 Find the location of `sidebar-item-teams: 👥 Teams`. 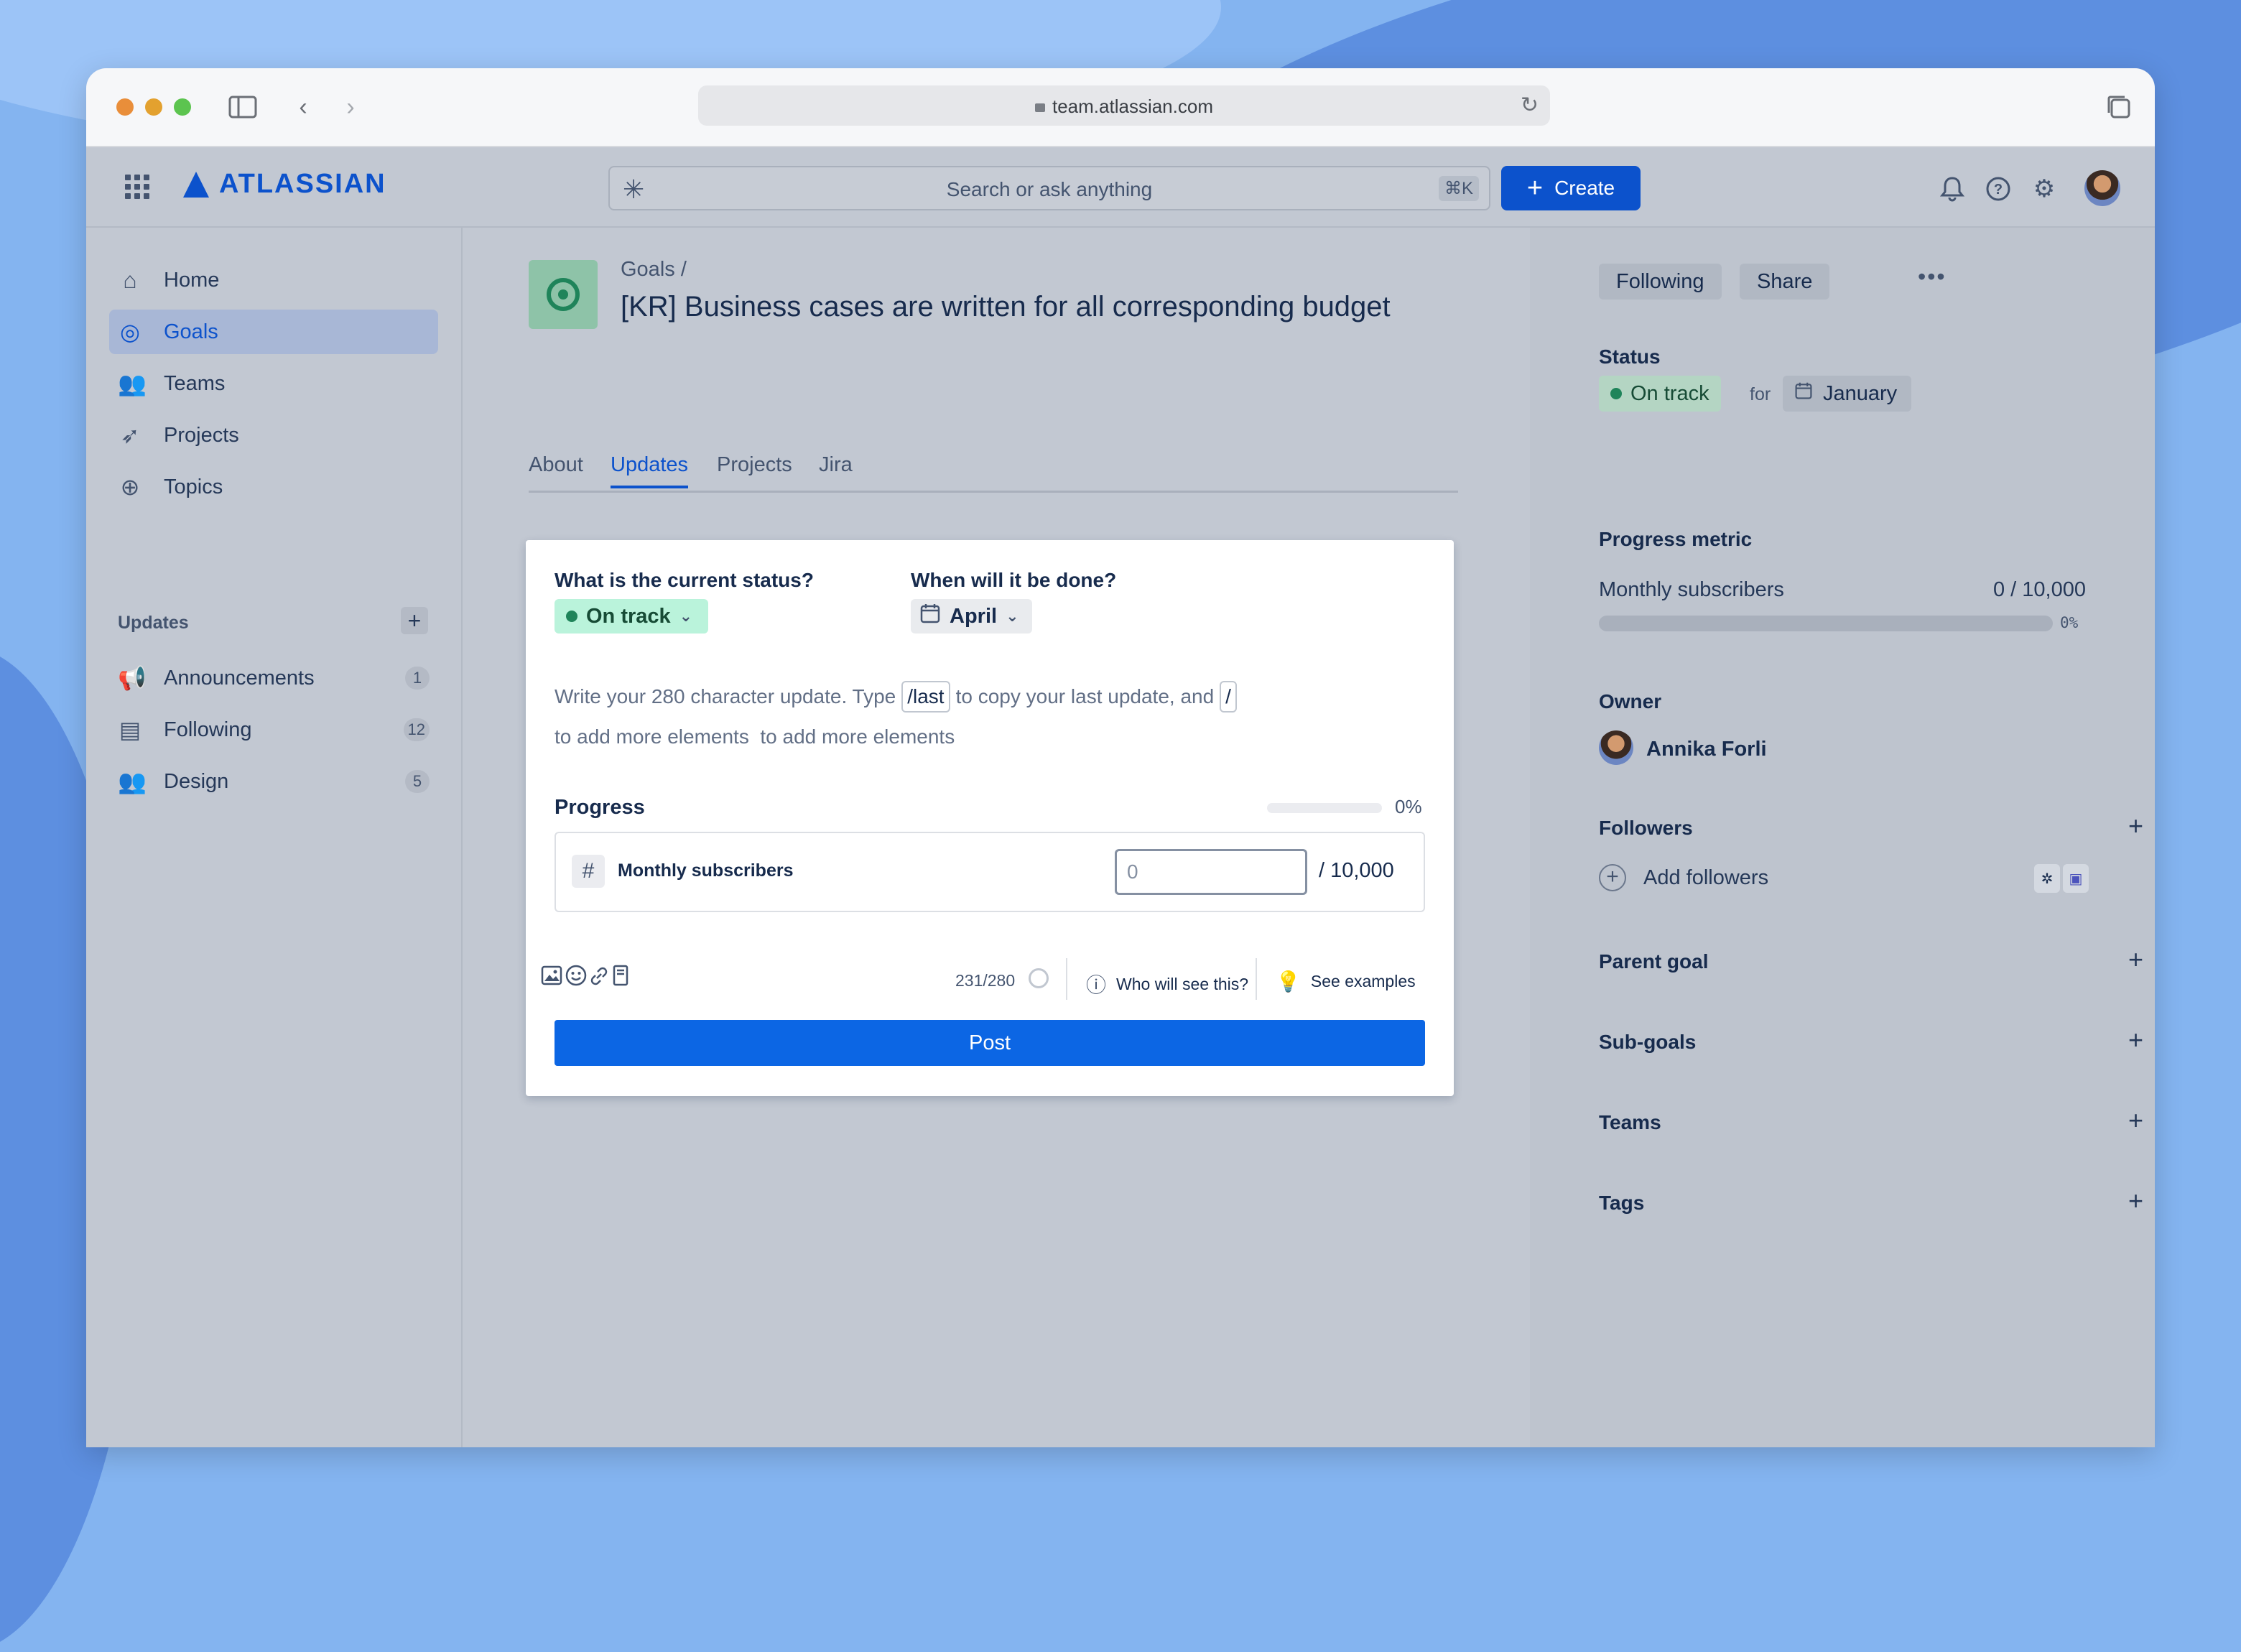

sidebar-item-teams: 👥 Teams is located at coordinates (273, 383).